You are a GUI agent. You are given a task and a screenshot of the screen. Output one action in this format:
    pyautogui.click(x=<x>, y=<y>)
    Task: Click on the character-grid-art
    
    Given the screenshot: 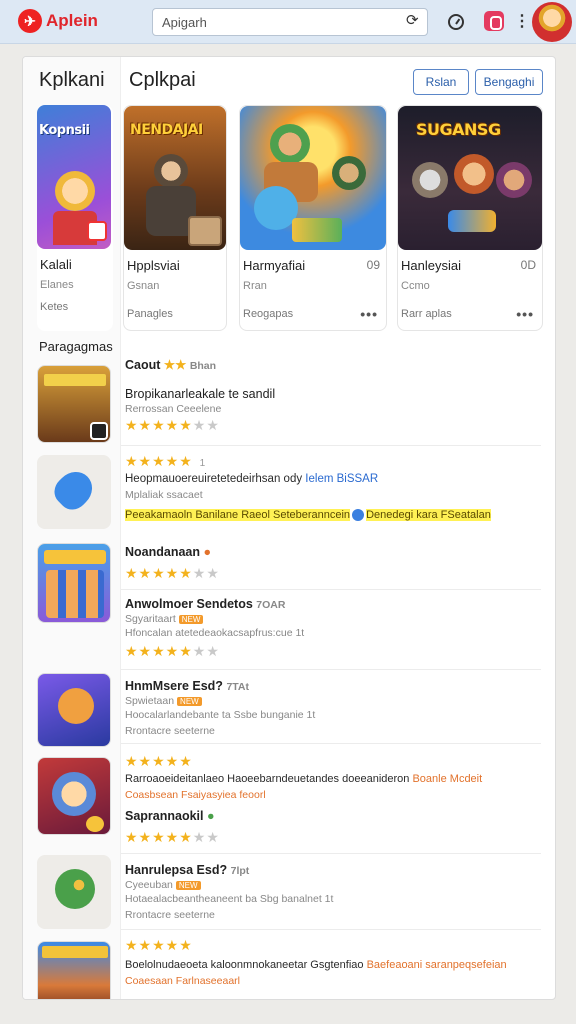 What is the action you would take?
    pyautogui.click(x=75, y=594)
    